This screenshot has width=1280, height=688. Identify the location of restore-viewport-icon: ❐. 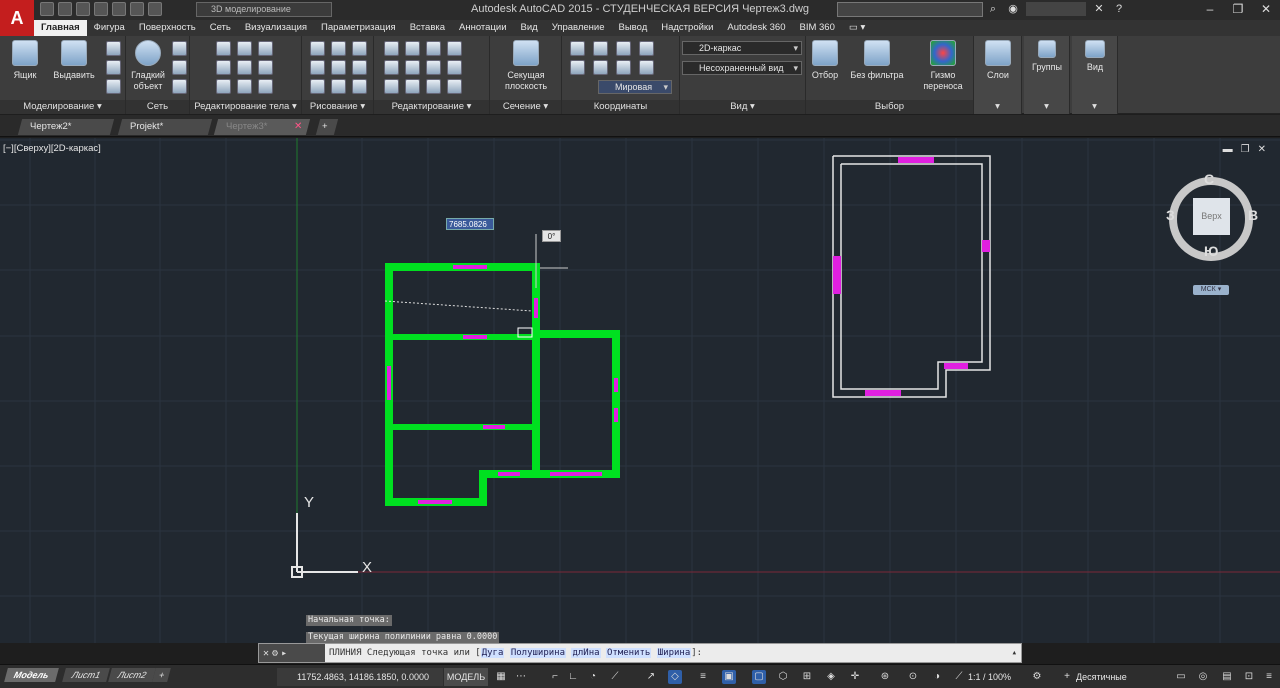
(1245, 149).